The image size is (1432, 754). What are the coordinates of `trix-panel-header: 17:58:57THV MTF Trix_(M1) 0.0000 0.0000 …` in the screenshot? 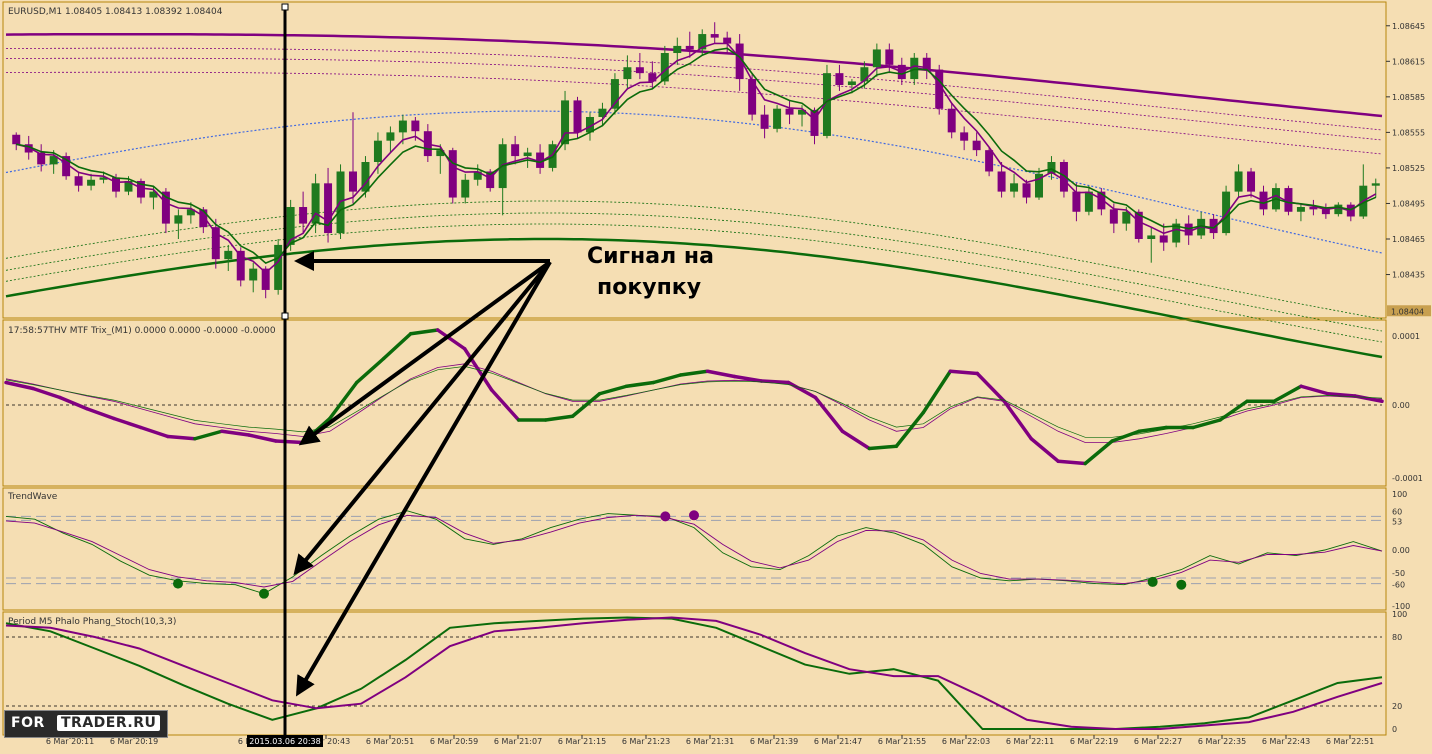 It's located at (142, 331).